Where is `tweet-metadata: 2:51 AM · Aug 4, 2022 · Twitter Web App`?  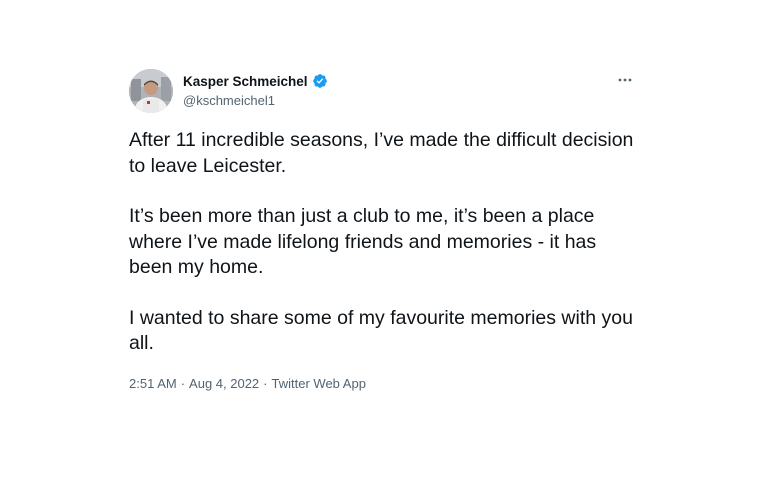
tweet-metadata: 2:51 AM · Aug 4, 2022 · Twitter Web App is located at coordinates (384, 383).